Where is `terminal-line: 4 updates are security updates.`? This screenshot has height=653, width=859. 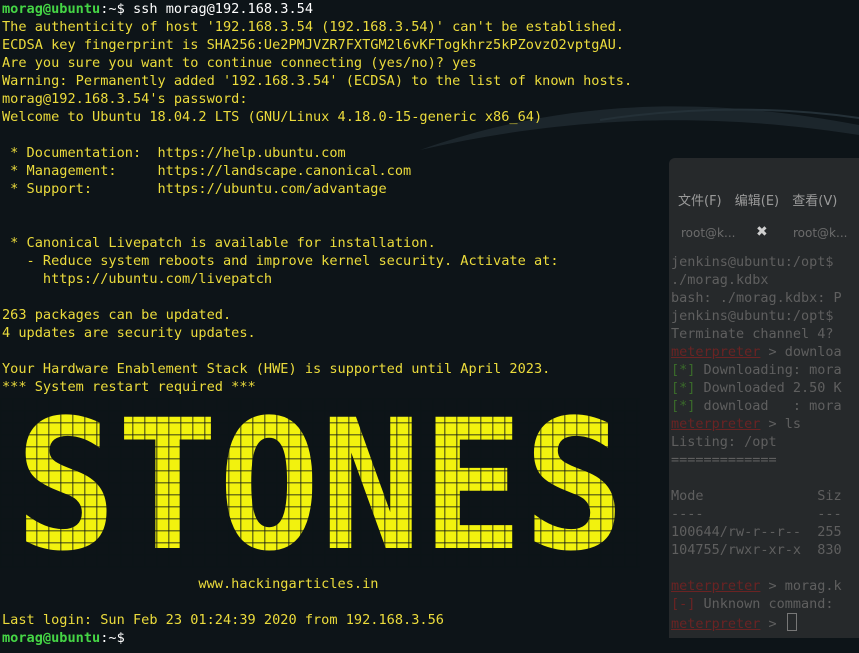 terminal-line: 4 updates are security updates. is located at coordinates (129, 333).